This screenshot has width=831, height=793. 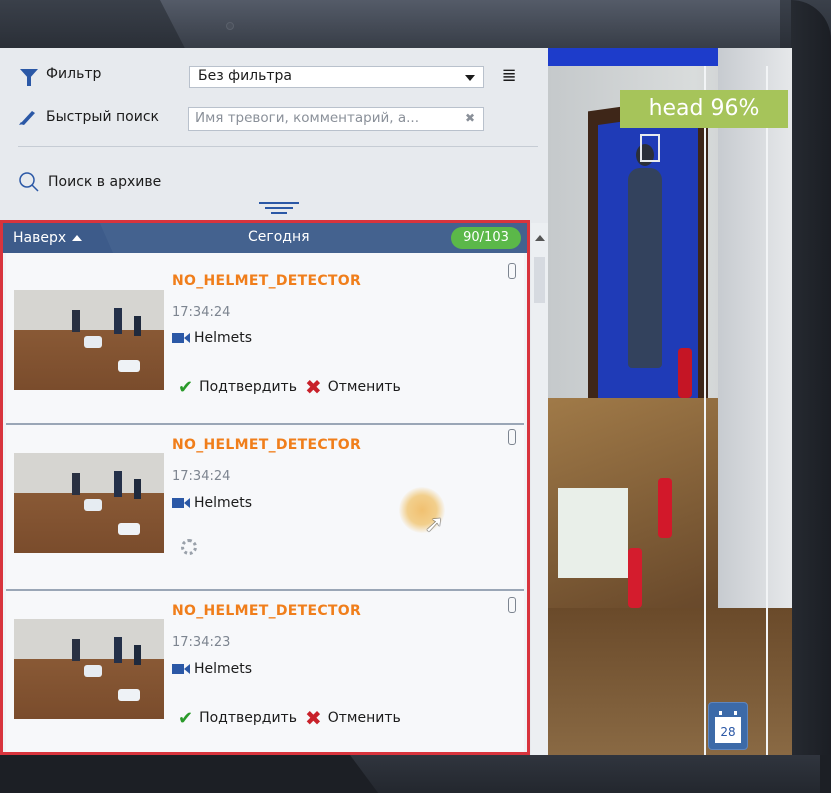 I want to click on scroll-to-top-label: Наверх, so click(x=40, y=238).